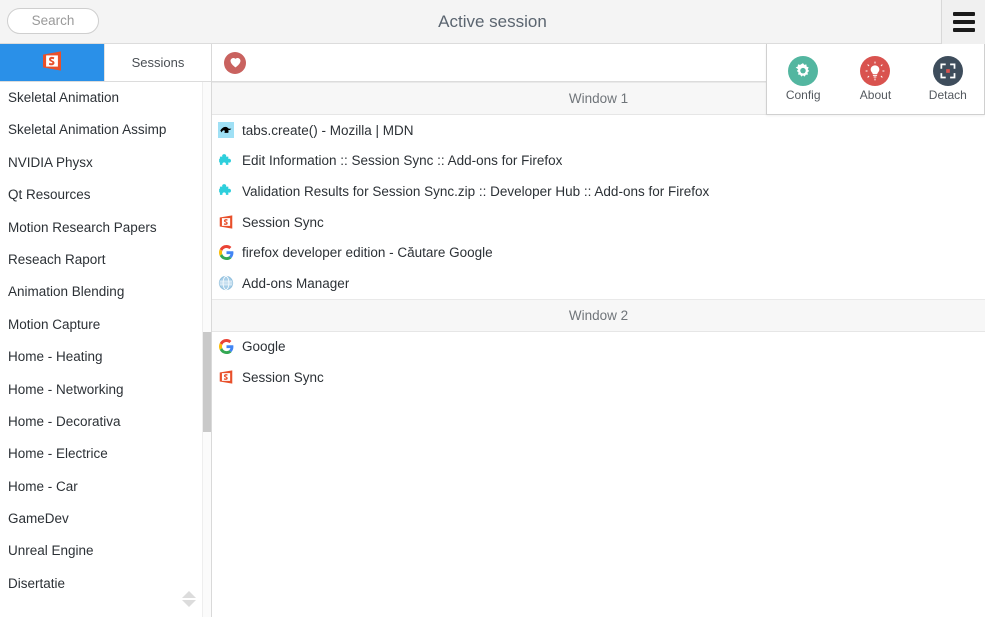  I want to click on sidebar-item-label: GameDev, so click(38, 519).